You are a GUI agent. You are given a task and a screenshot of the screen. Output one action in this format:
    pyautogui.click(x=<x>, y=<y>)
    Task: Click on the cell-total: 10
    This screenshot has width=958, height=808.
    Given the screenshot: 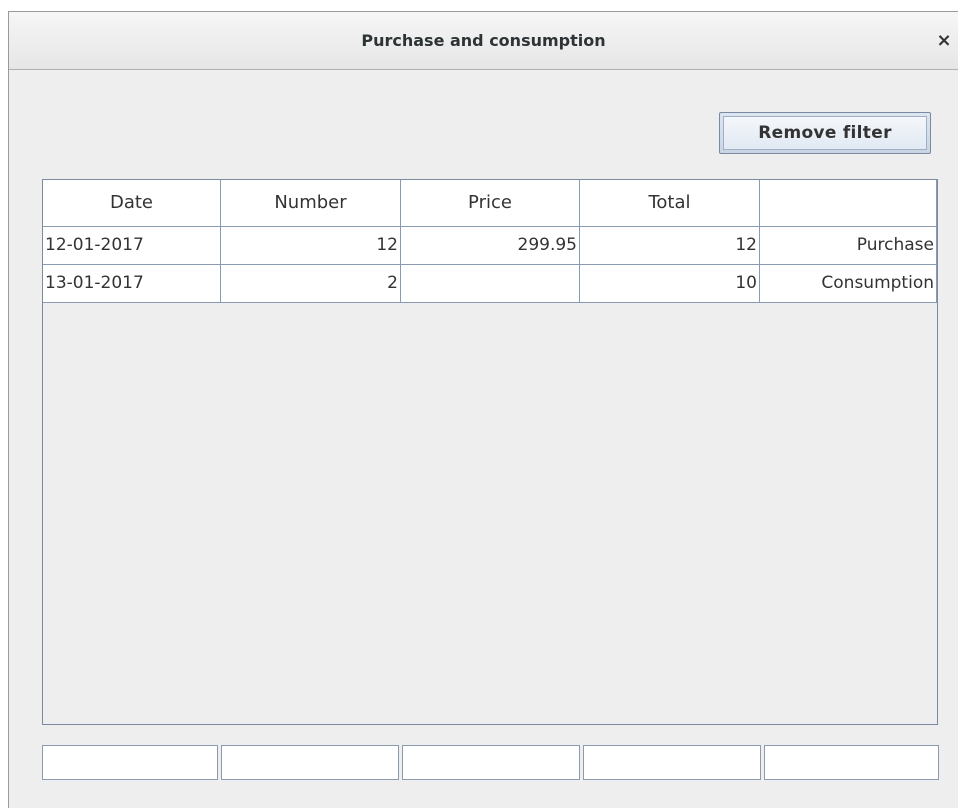 What is the action you would take?
    pyautogui.click(x=670, y=284)
    